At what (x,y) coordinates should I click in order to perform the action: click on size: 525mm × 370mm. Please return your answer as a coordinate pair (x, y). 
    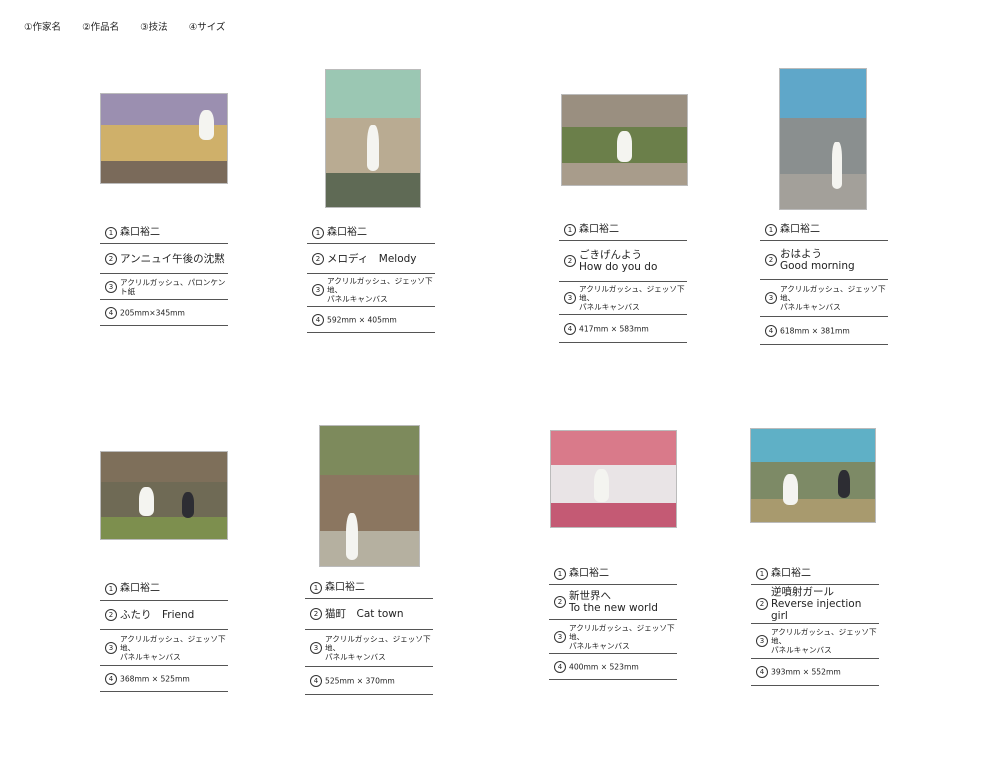
    Looking at the image, I should click on (360, 680).